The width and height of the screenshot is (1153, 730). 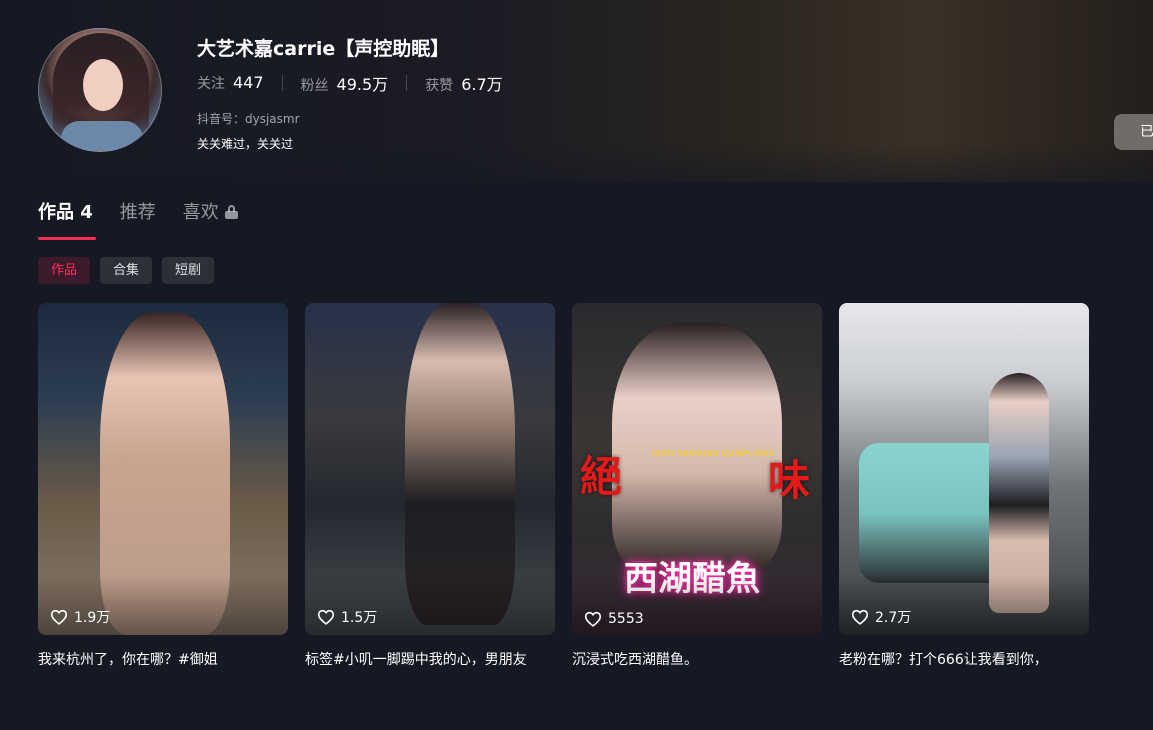 I want to click on stat-likes: 获赞 6.7万, so click(x=463, y=83).